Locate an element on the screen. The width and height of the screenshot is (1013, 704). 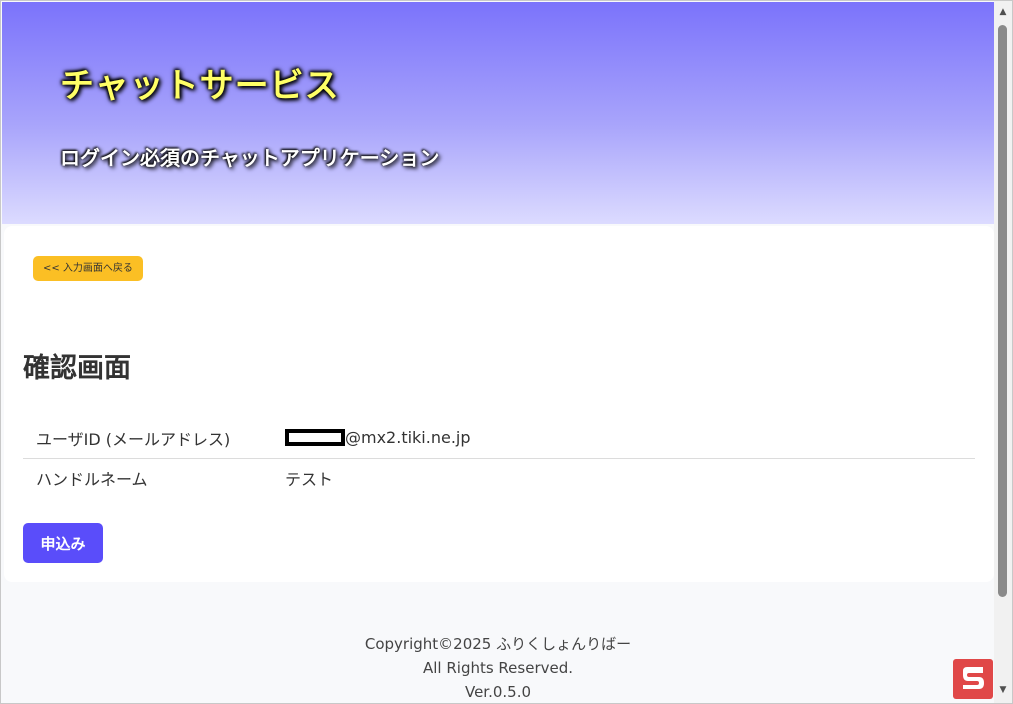
scrollbar-thumb is located at coordinates (1002, 311).